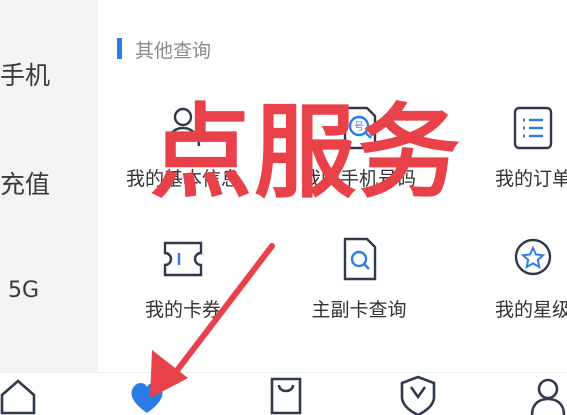  What do you see at coordinates (530, 310) in the screenshot?
I see `service-label: 我的星级` at bounding box center [530, 310].